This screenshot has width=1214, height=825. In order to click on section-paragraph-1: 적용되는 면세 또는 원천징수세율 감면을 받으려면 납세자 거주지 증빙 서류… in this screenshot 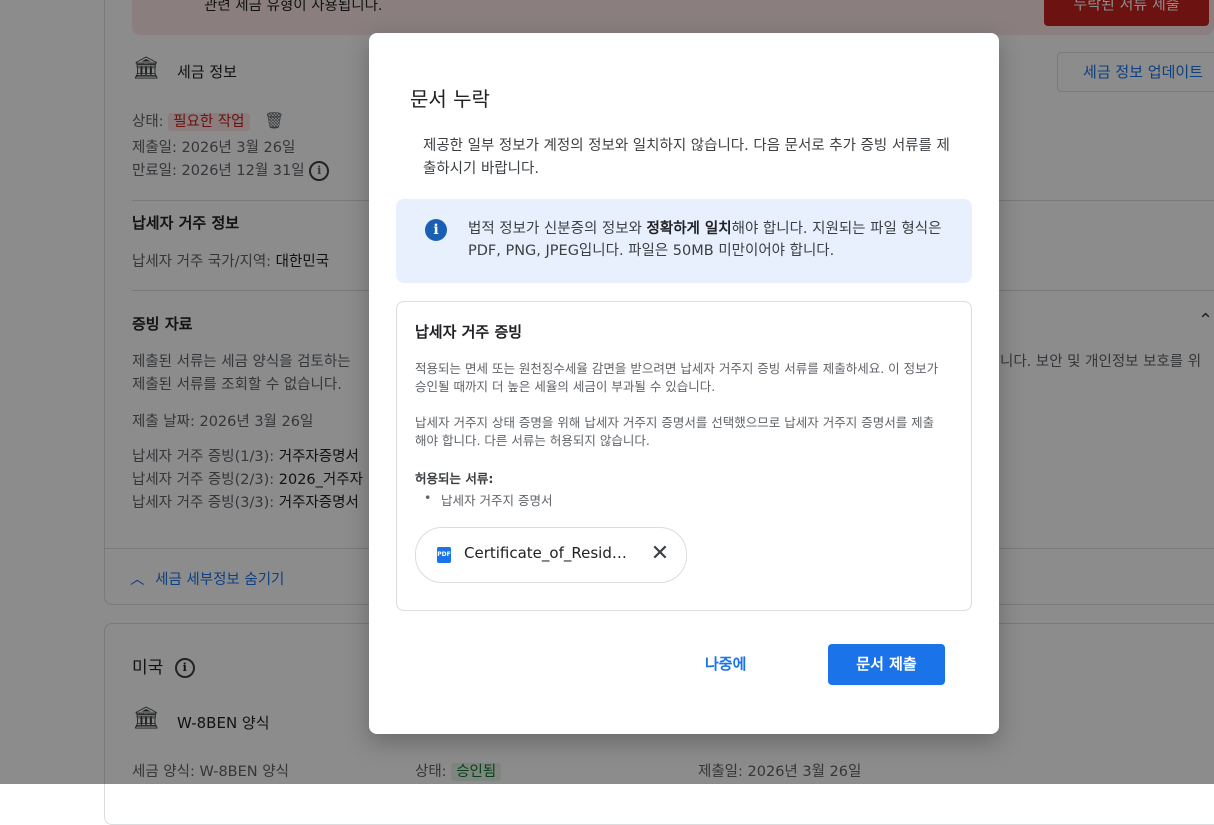, I will do `click(677, 377)`.